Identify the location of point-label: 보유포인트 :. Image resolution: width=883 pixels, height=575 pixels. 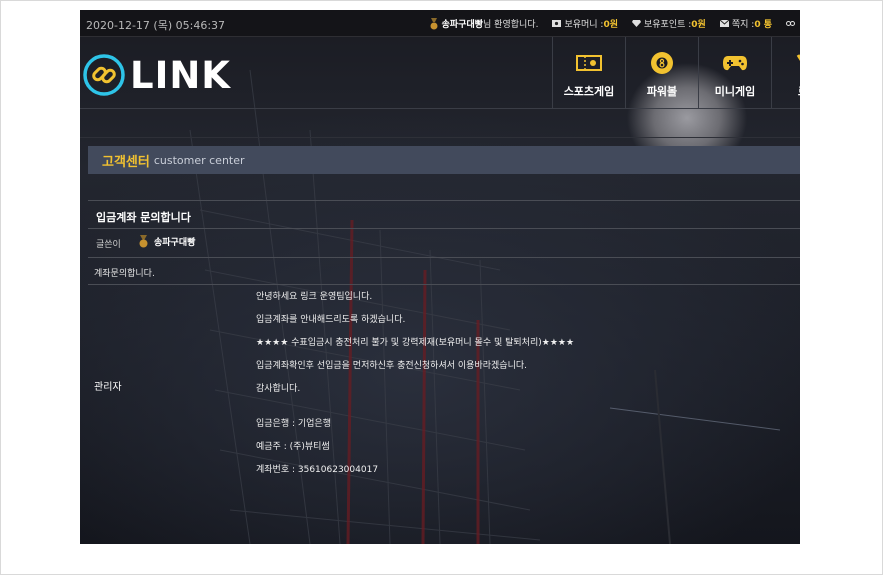
(668, 25).